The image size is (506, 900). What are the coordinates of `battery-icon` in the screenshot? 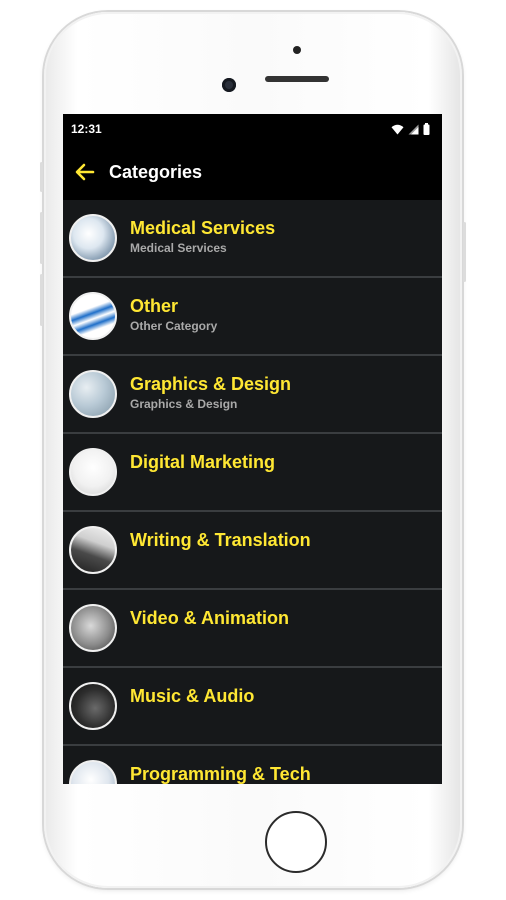 It's located at (426, 129).